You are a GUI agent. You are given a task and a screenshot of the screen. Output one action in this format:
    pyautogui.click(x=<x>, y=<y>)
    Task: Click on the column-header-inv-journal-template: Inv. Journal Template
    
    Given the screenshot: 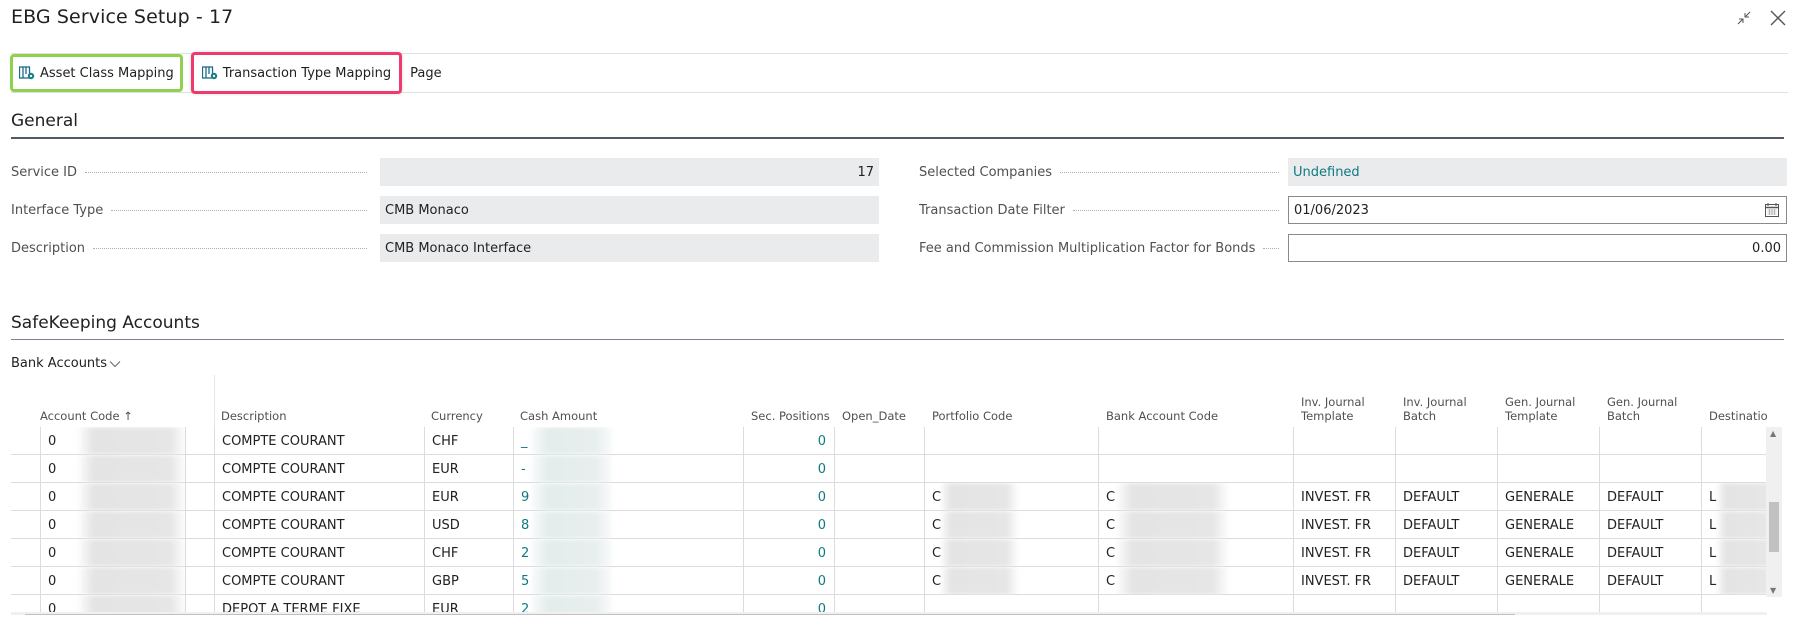 What is the action you would take?
    pyautogui.click(x=1341, y=409)
    